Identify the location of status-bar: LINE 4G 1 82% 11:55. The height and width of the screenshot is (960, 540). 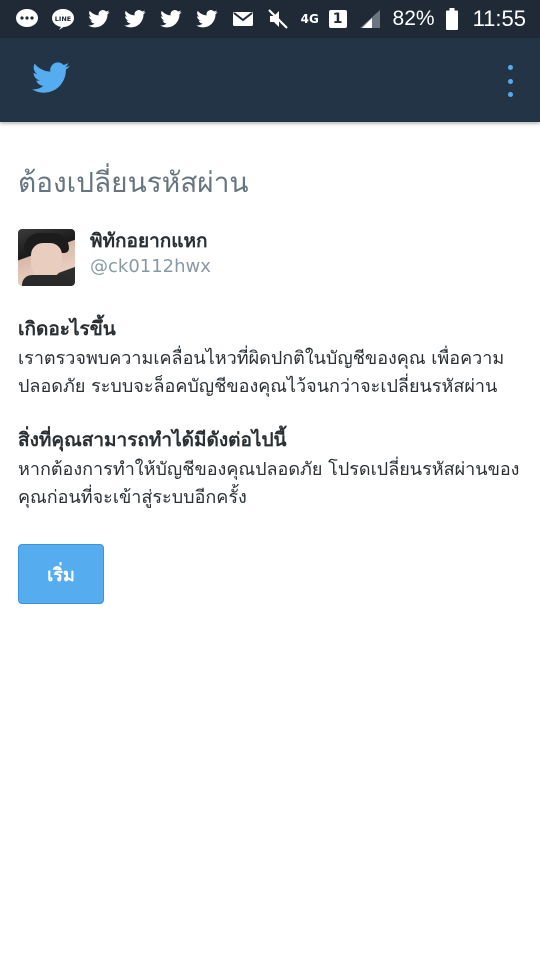
(270, 19).